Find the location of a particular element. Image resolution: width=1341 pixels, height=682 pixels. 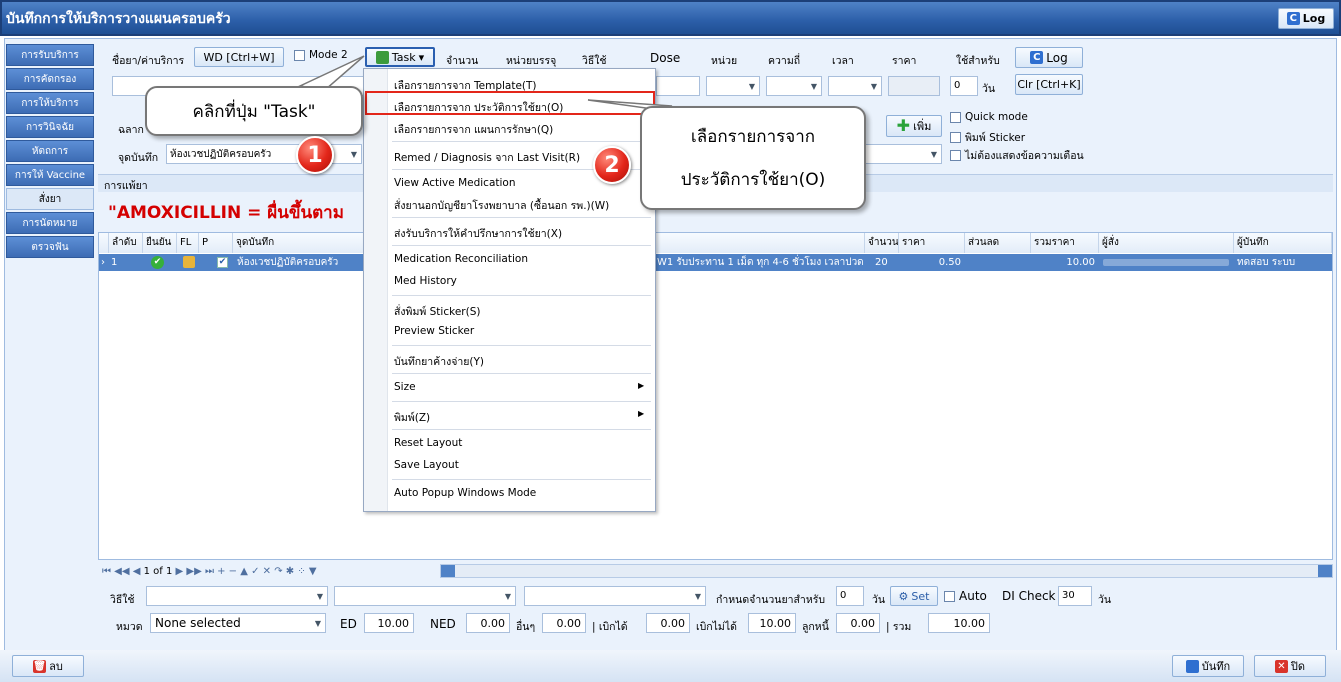

callout-step-1: คลิกที่ปุ่ม "Task" is located at coordinates (254, 111).